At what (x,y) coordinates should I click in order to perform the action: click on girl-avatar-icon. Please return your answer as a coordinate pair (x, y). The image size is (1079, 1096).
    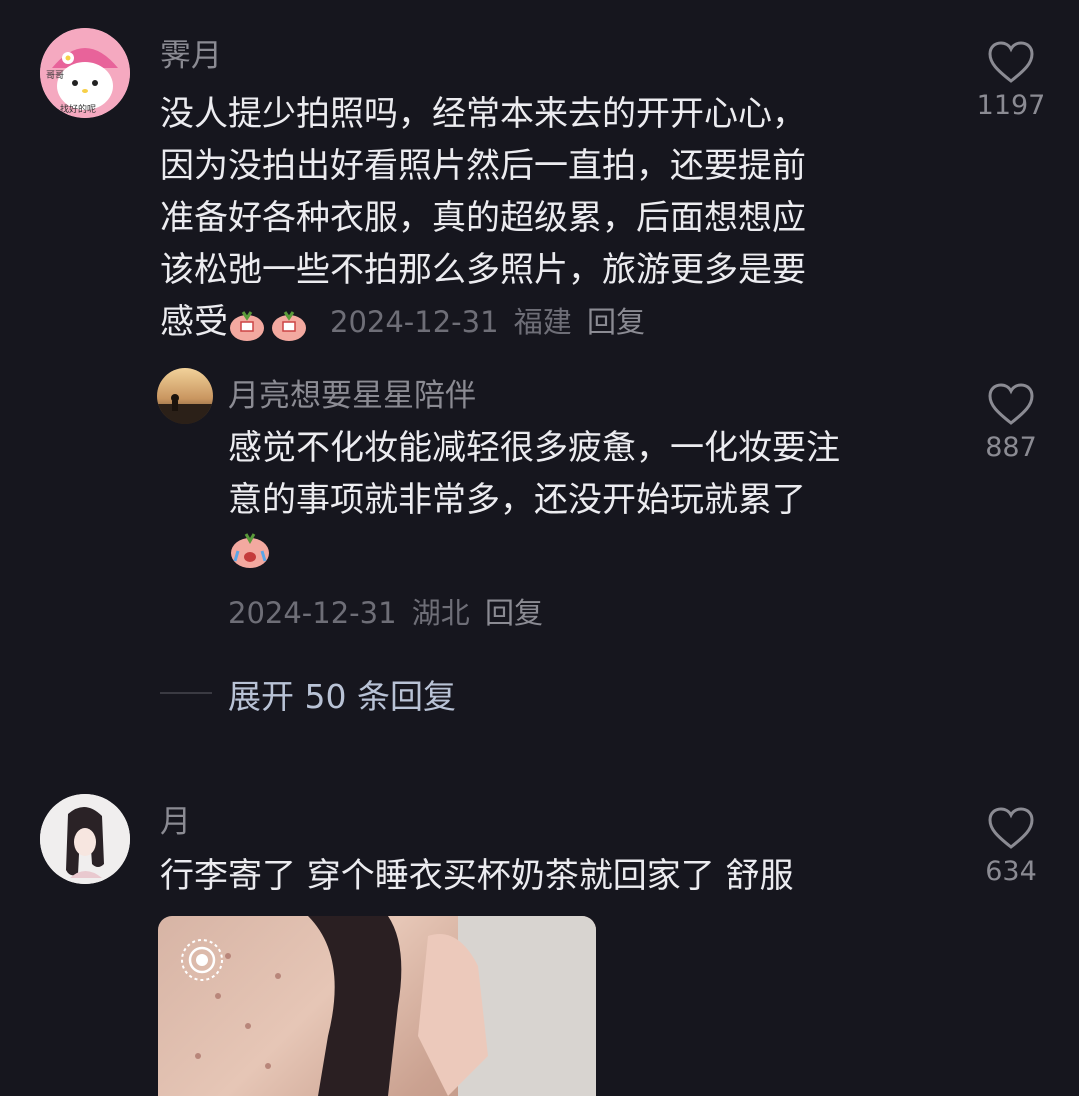
    Looking at the image, I should click on (85, 839).